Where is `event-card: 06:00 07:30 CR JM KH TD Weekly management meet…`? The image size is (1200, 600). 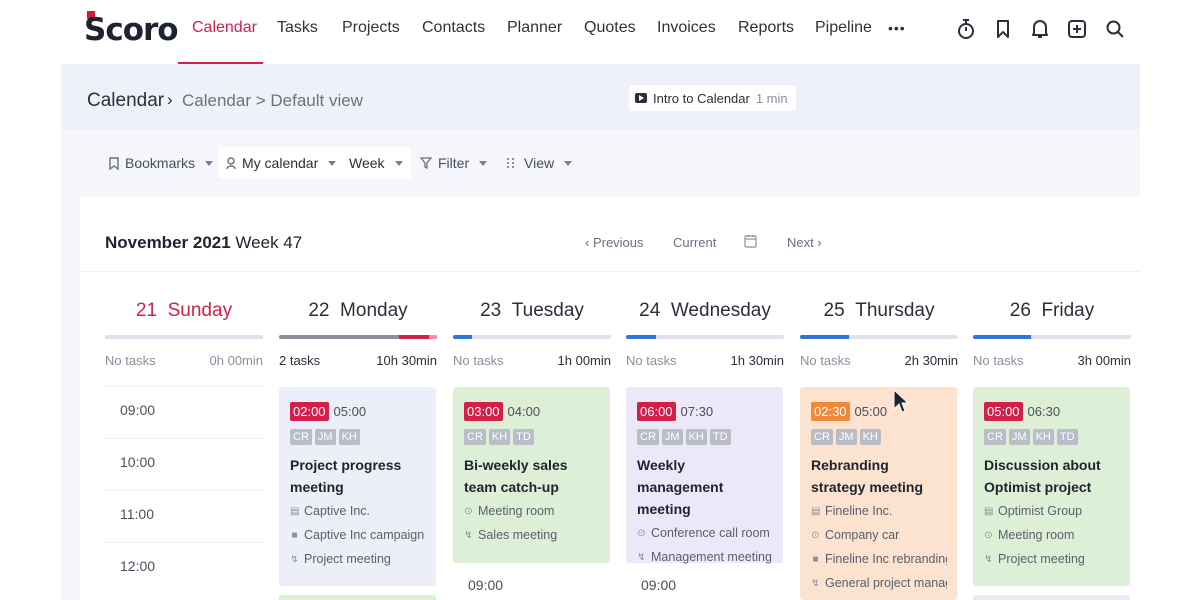 event-card: 06:00 07:30 CR JM KH TD Weekly management meet… is located at coordinates (704, 475).